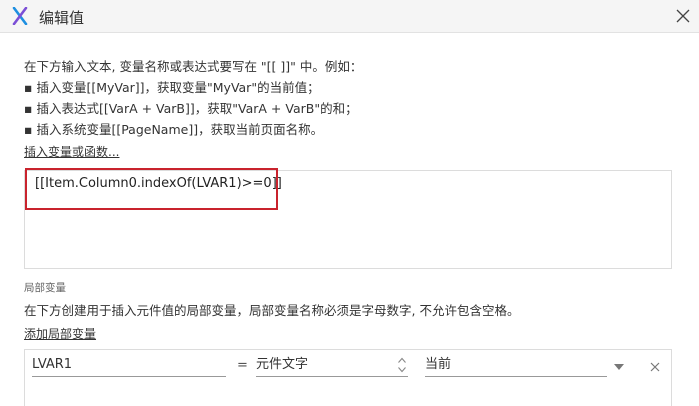 The height and width of the screenshot is (406, 699). Describe the element at coordinates (151, 189) in the screenshot. I see `highlight-box` at that location.